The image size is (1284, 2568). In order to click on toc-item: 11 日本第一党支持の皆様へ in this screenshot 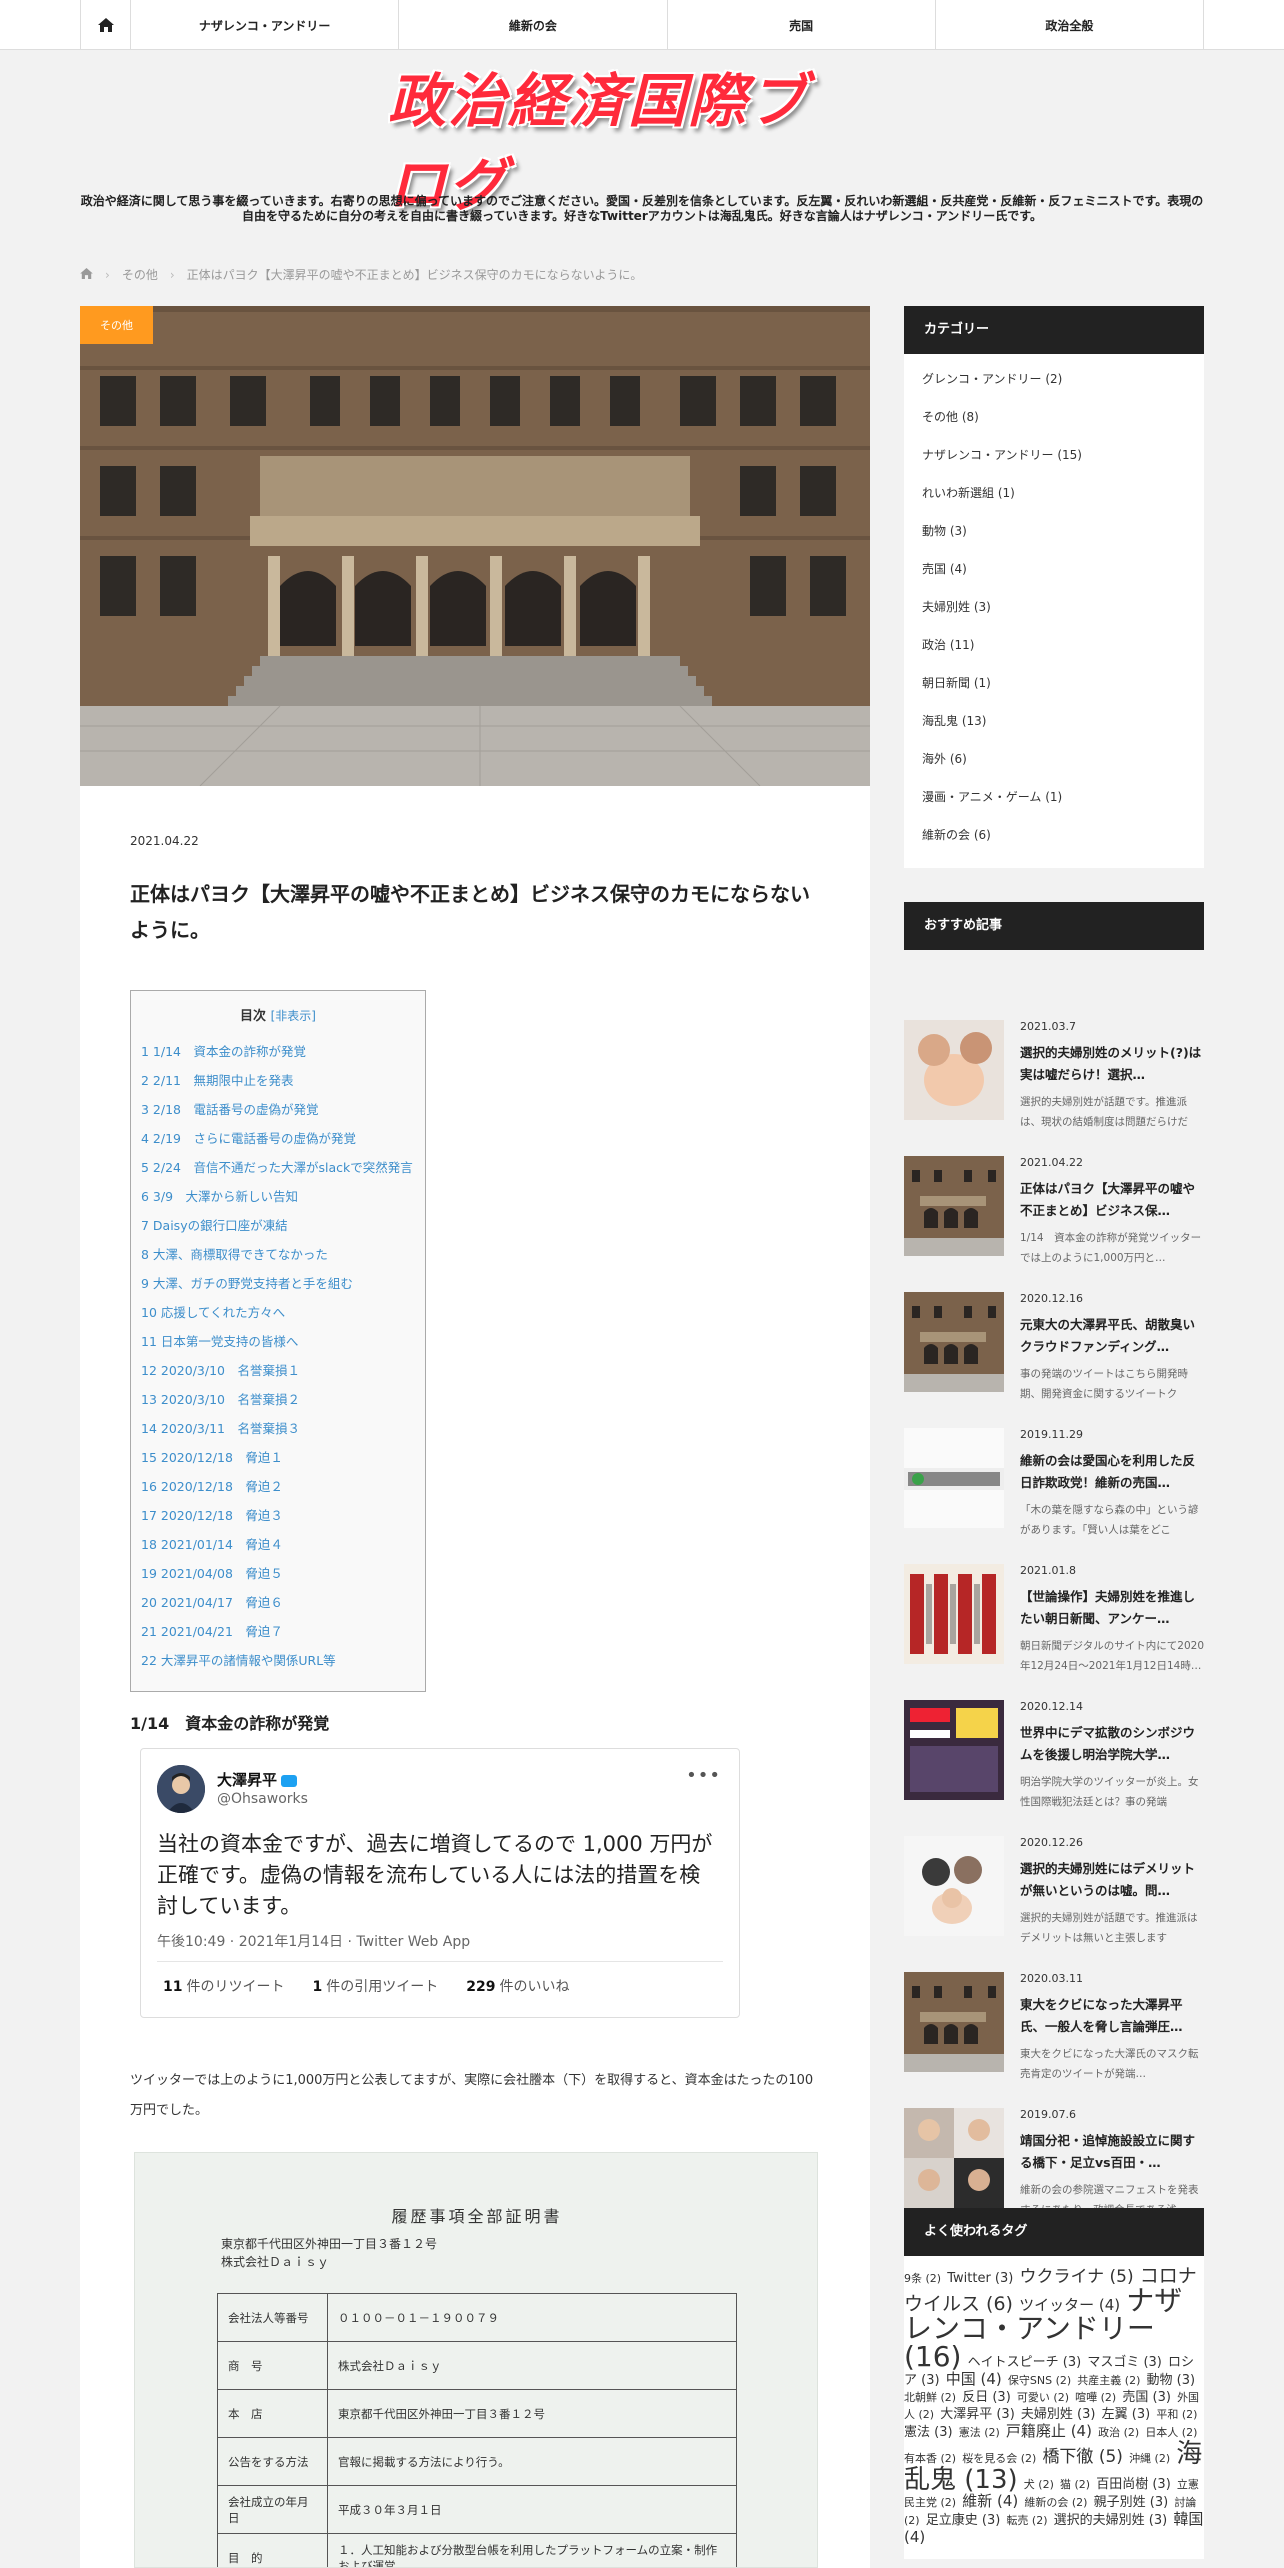, I will do `click(278, 1348)`.